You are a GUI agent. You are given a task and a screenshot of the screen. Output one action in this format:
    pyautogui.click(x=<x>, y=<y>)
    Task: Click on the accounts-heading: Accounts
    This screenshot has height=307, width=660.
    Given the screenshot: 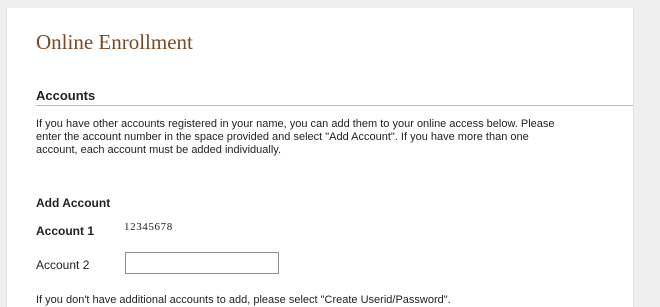 What is the action you would take?
    pyautogui.click(x=66, y=95)
    